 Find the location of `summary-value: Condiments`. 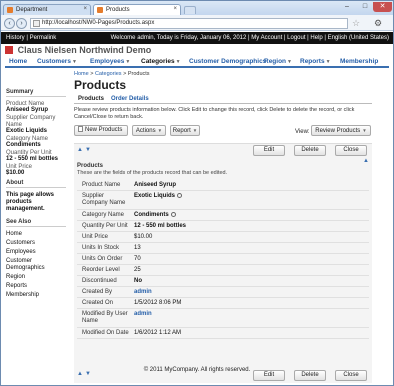

summary-value: Condiments is located at coordinates (23, 145).